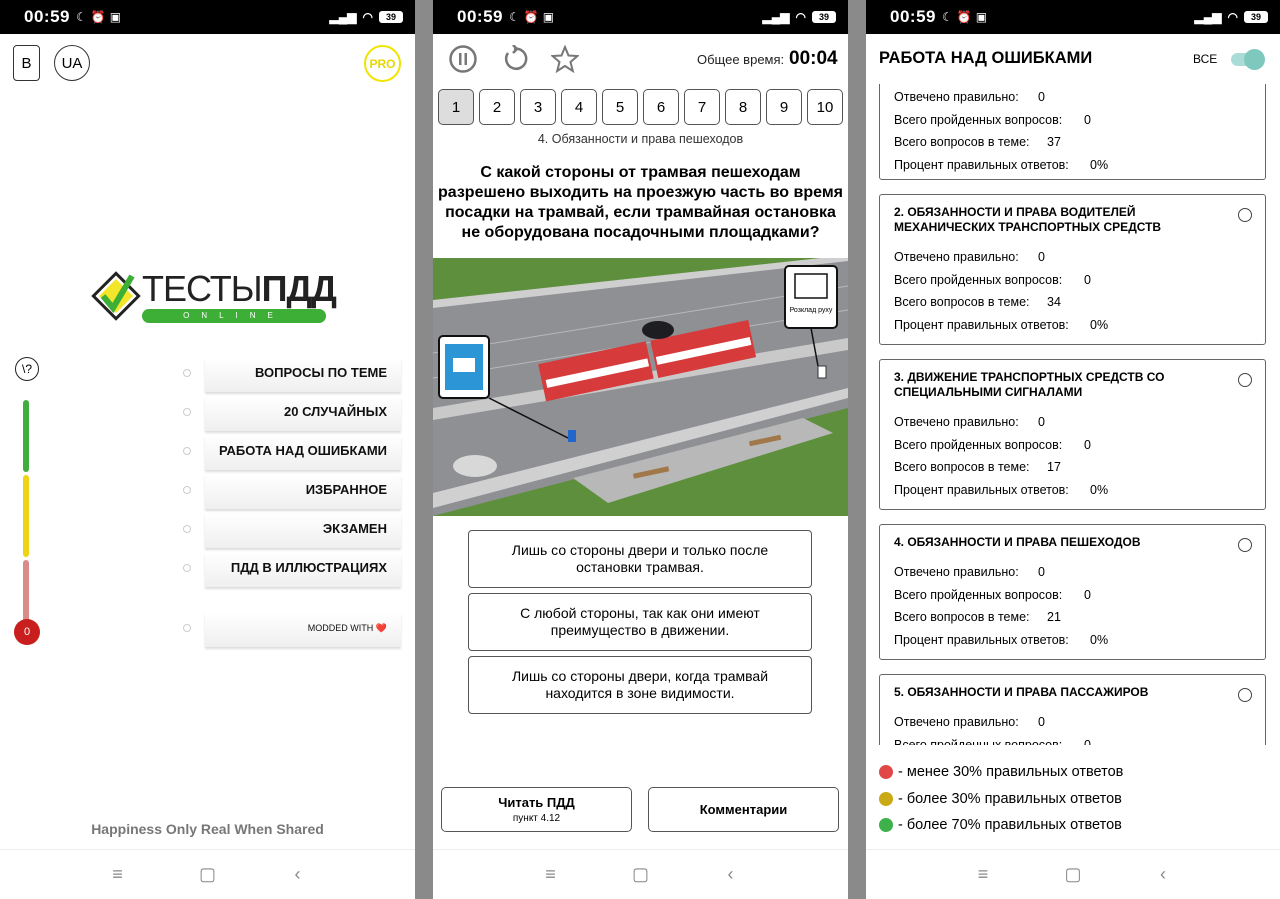  I want to click on question-number-button: 10, so click(825, 107).